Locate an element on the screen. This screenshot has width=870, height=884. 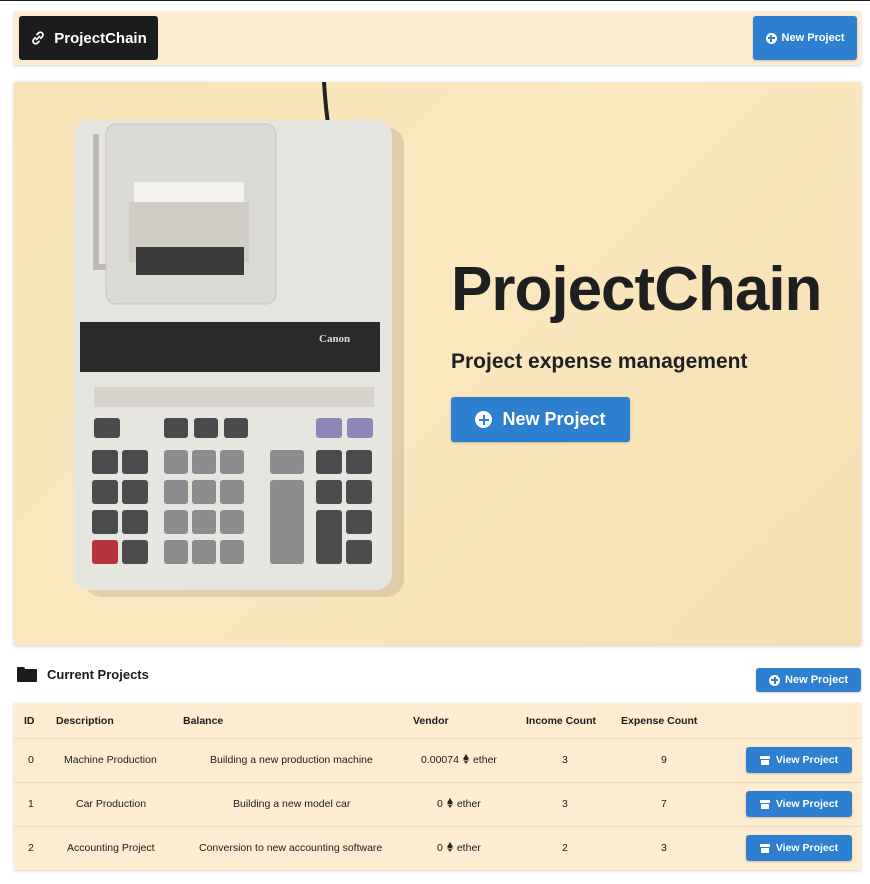
hero-title: ProjectChain is located at coordinates (636, 289).